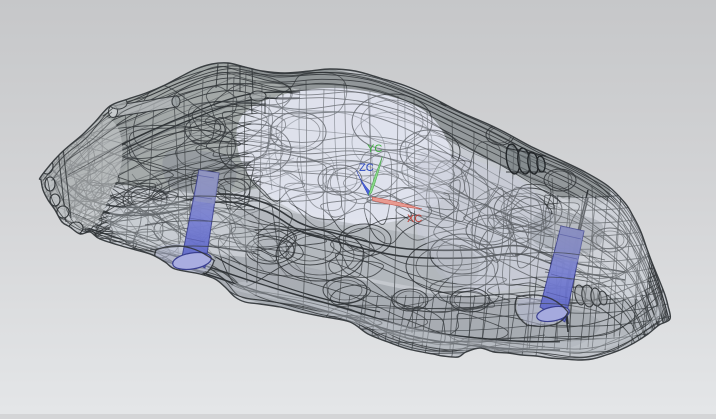  I want to click on svg-text: YC, so click(374, 149).